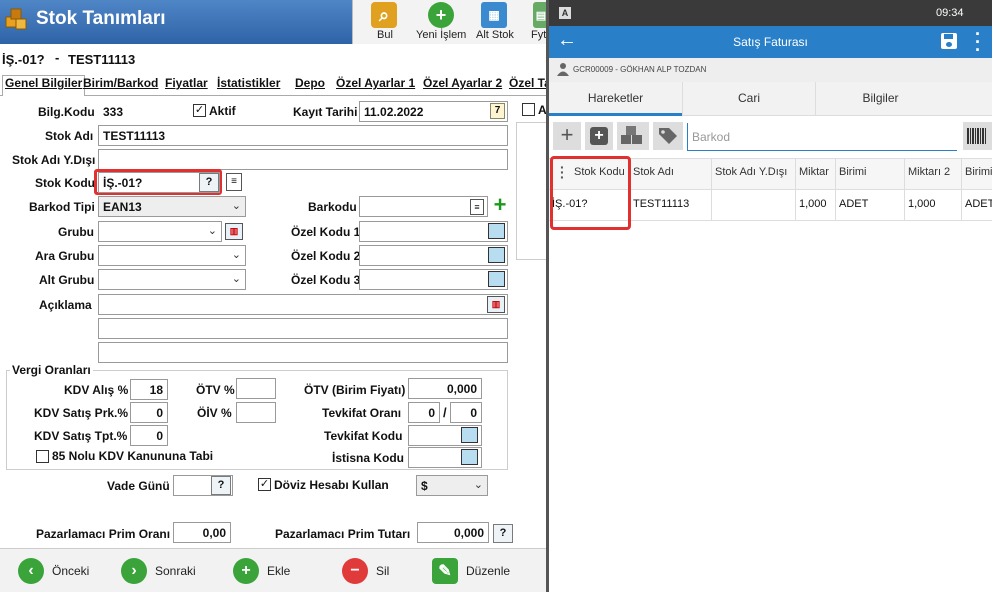 Image resolution: width=992 pixels, height=592 pixels. Describe the element at coordinates (452, 485) in the screenshot. I see `currency-select: $ ⌄` at that location.